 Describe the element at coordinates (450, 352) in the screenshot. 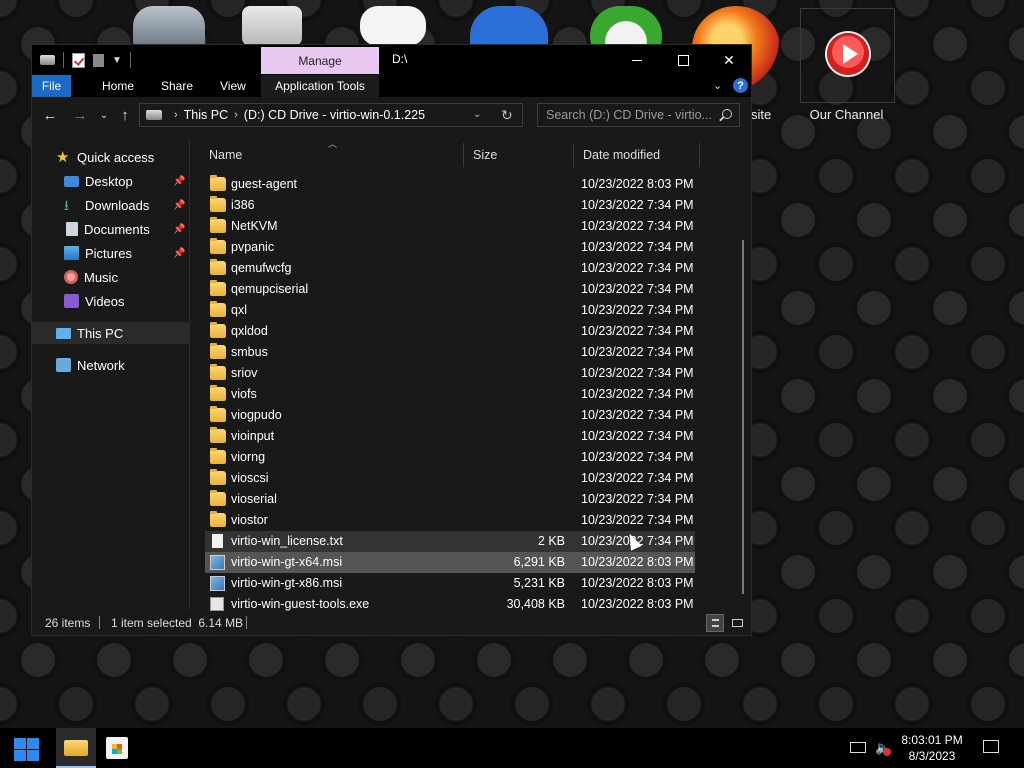

I see `table-row: smbus 10/23/2022 7:34 PM` at that location.